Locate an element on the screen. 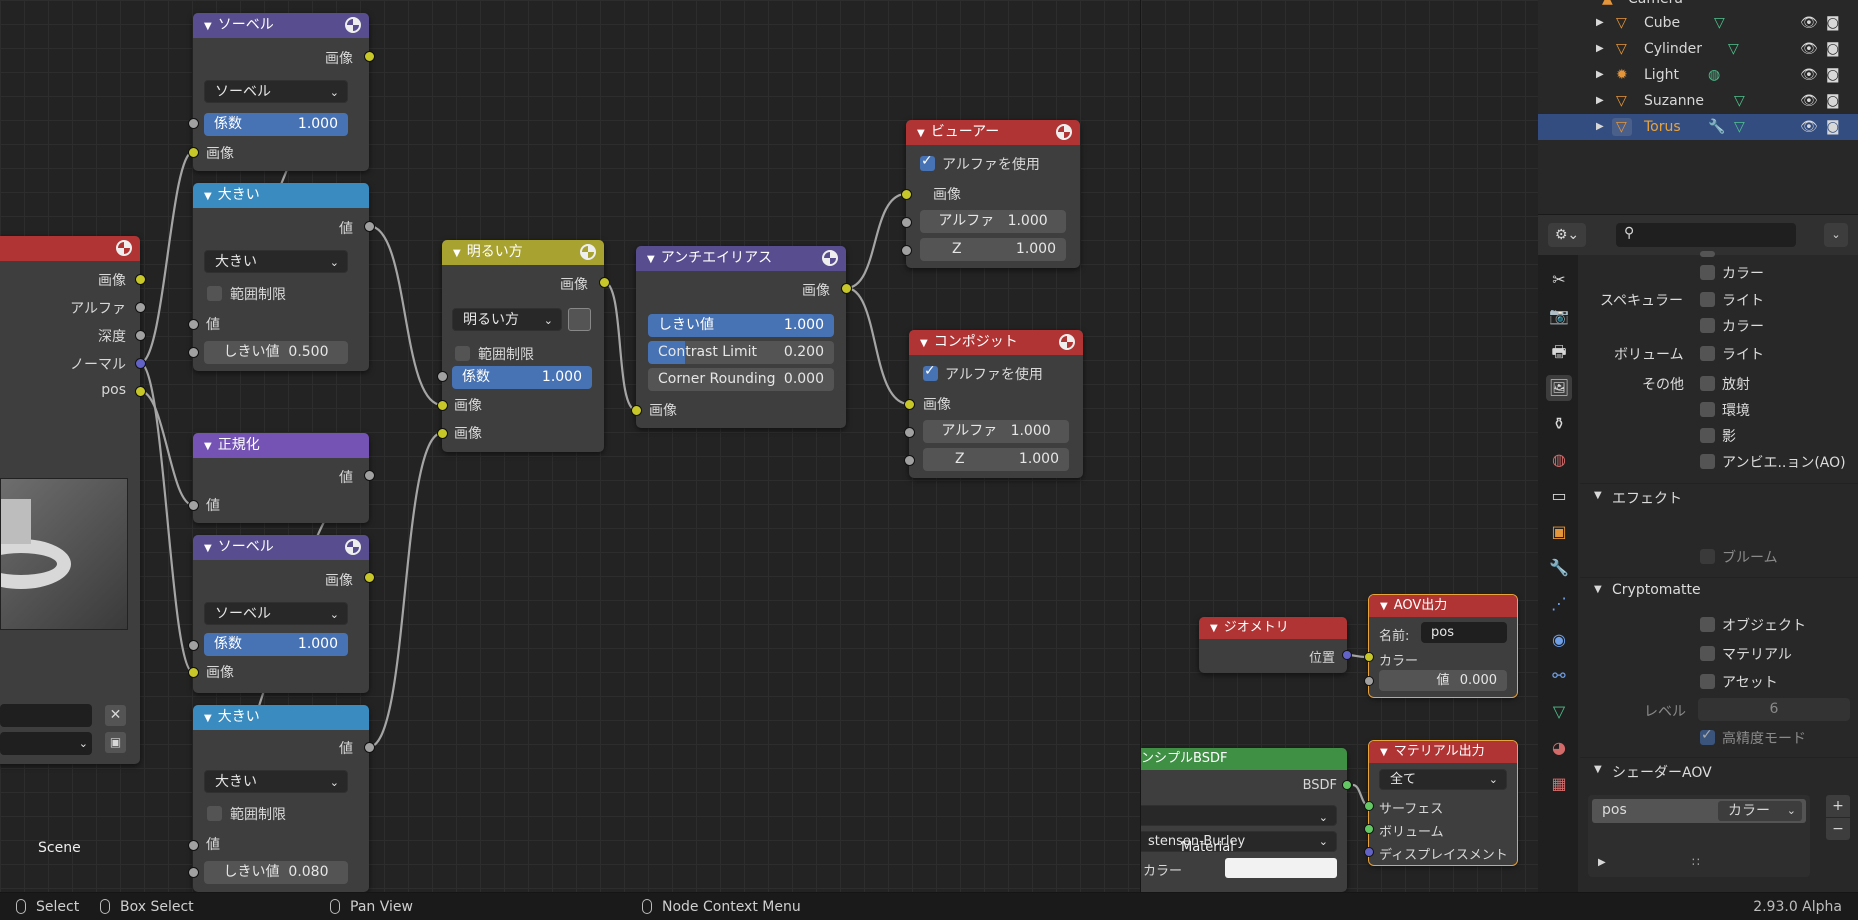  surface-socket is located at coordinates (1369, 806).